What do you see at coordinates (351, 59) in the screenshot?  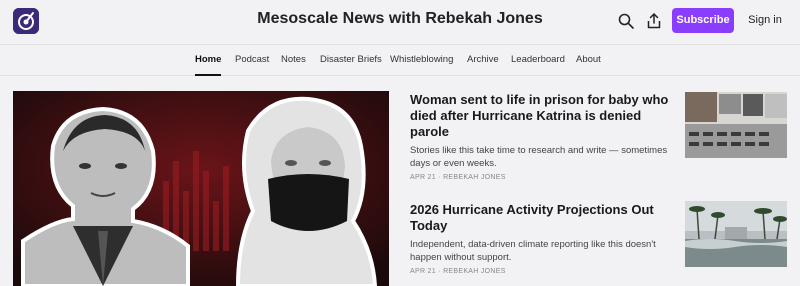 I see `nav-item-disaster-briefs: Disaster Briefs` at bounding box center [351, 59].